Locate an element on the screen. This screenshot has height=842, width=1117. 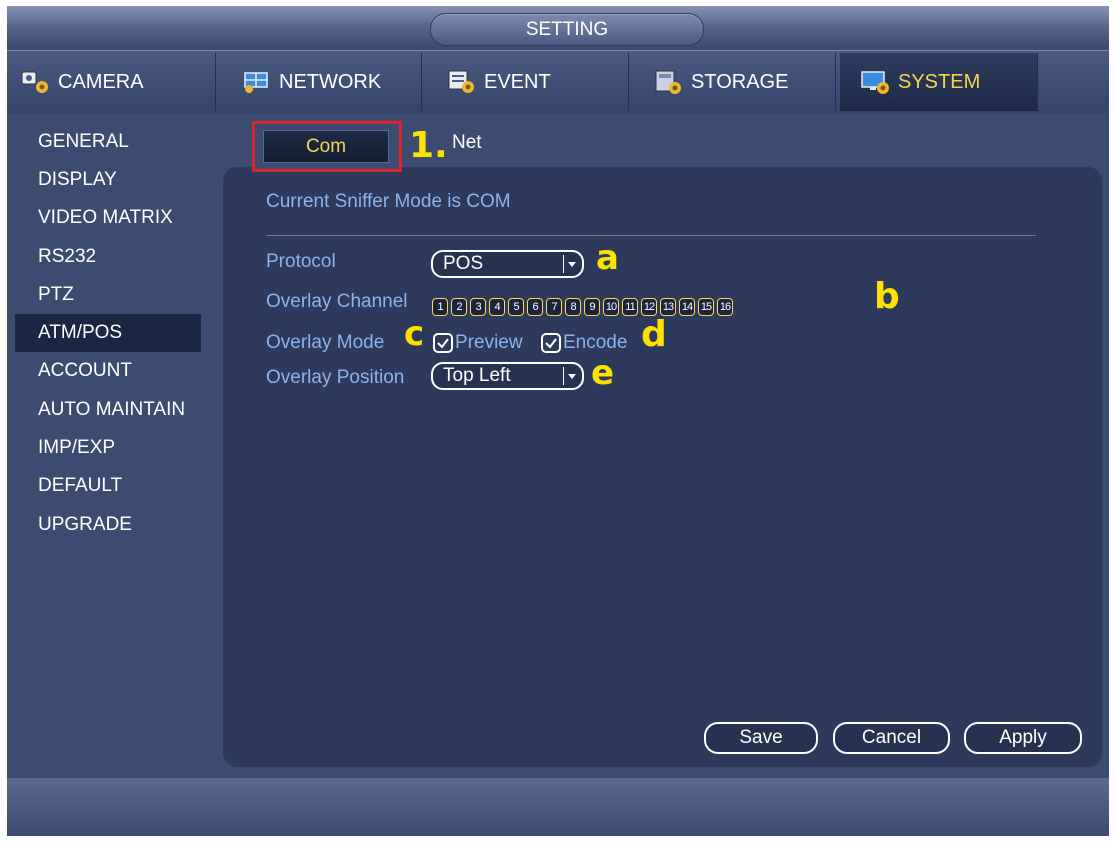
storage-gear-icon is located at coordinates (669, 82).